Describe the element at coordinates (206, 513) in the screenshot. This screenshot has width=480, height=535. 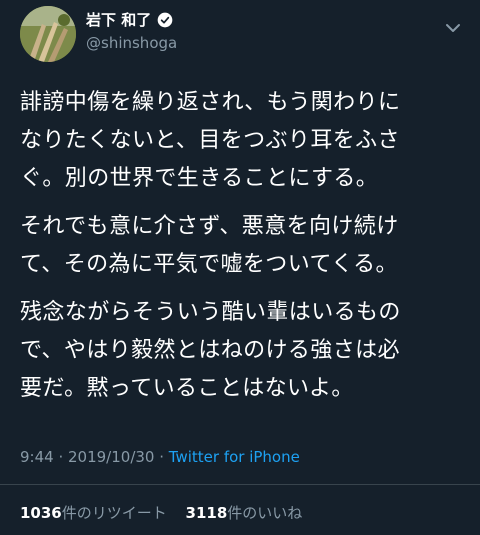
I see `likes-count: 3118` at that location.